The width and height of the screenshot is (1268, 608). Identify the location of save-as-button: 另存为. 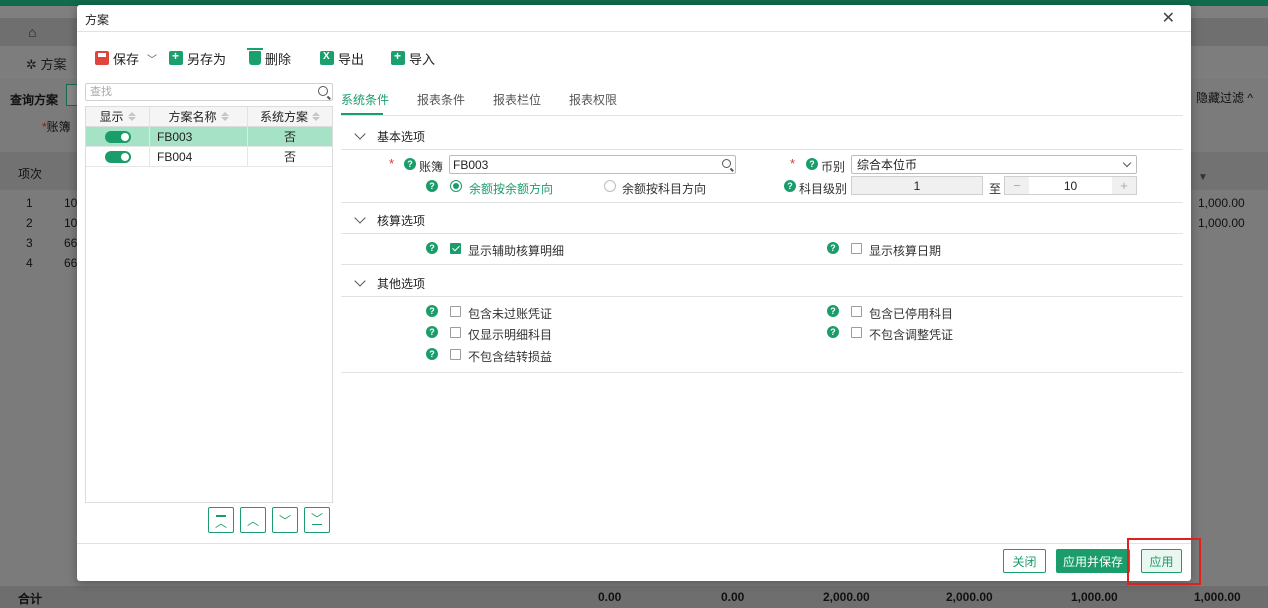
(197, 58).